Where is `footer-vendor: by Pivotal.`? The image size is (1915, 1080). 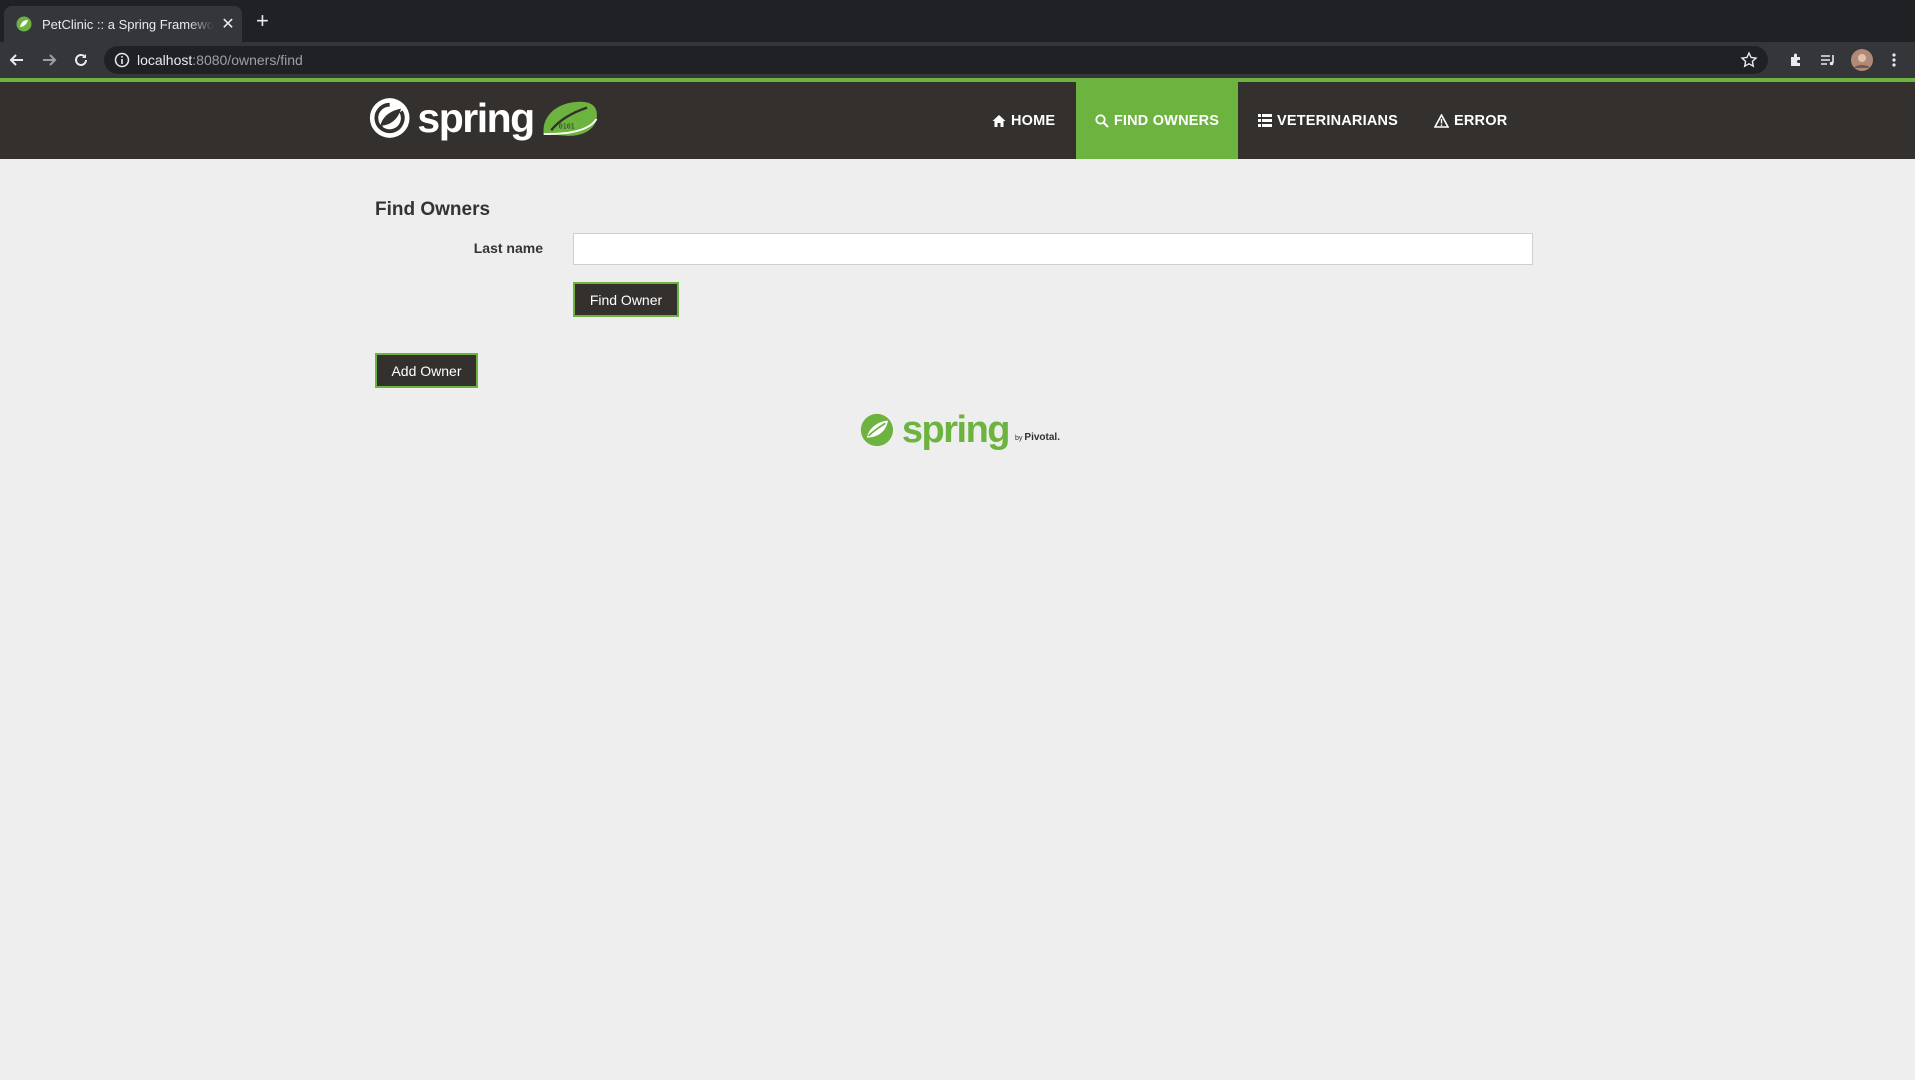 footer-vendor: by Pivotal. is located at coordinates (1037, 437).